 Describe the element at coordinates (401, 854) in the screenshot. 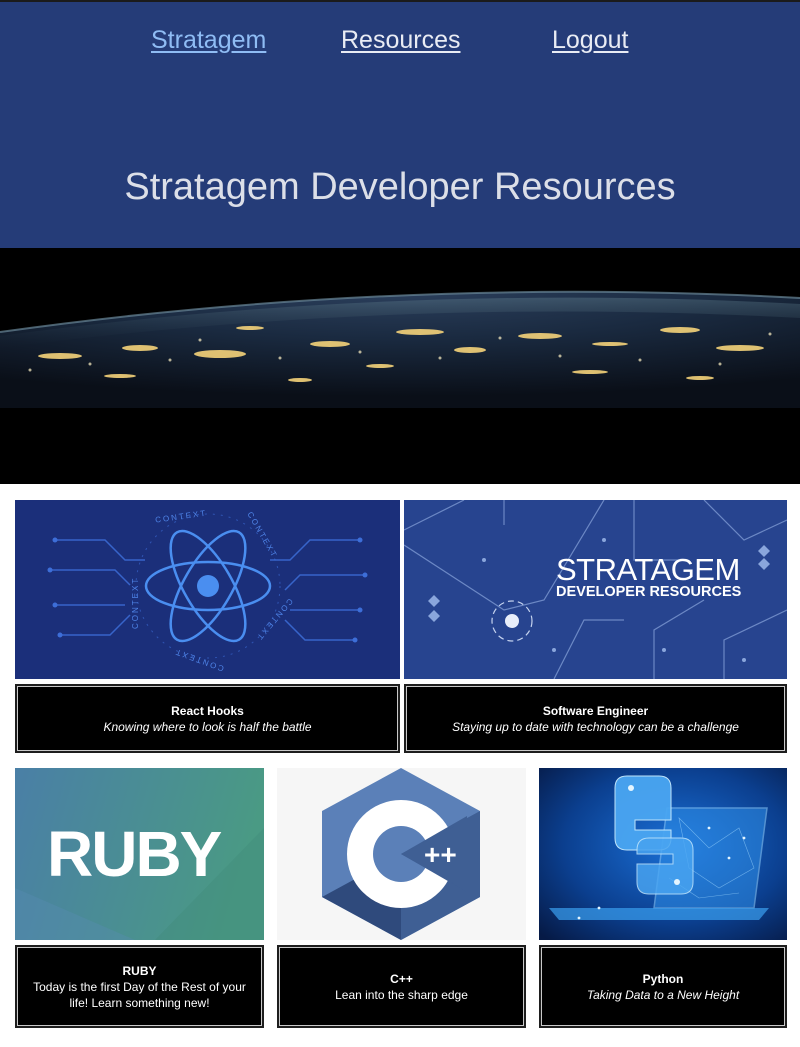

I see `cpp-logo-image: ++` at that location.